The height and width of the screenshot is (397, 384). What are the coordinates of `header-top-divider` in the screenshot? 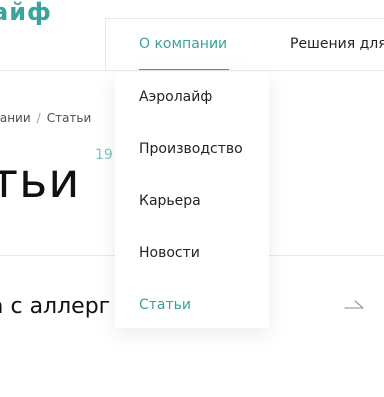 It's located at (244, 18).